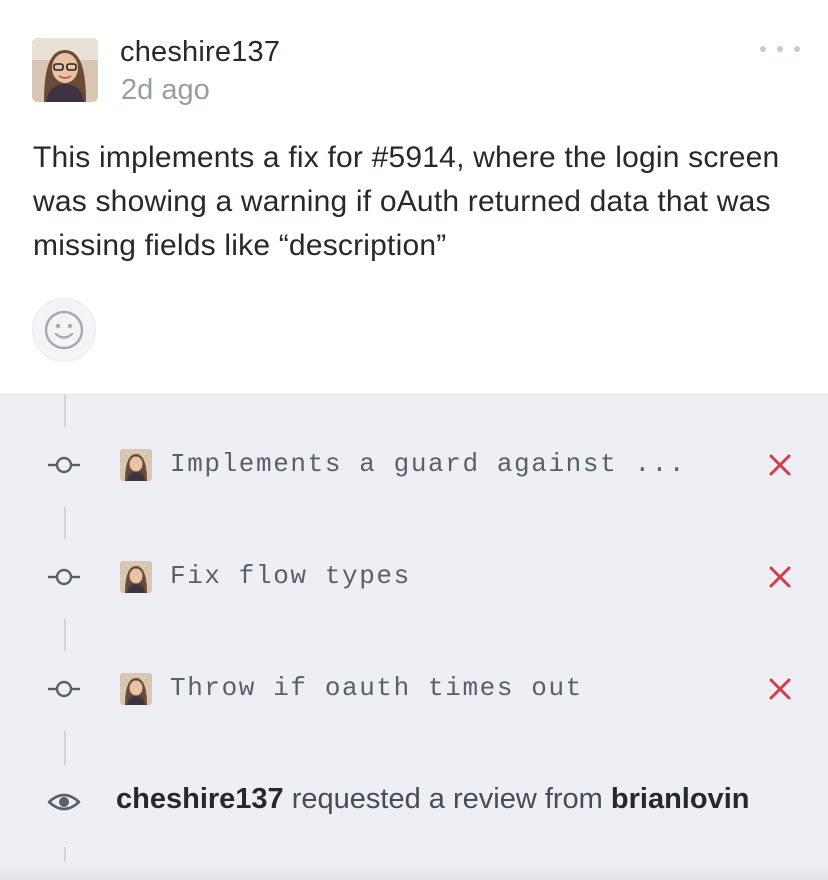 The height and width of the screenshot is (880, 828). Describe the element at coordinates (202, 157) in the screenshot. I see `comment-body-text: This implements a fix for` at that location.